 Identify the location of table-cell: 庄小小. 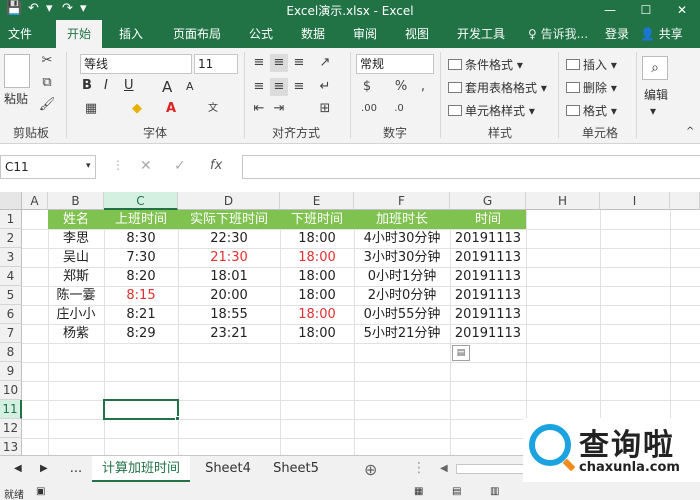
(76, 314).